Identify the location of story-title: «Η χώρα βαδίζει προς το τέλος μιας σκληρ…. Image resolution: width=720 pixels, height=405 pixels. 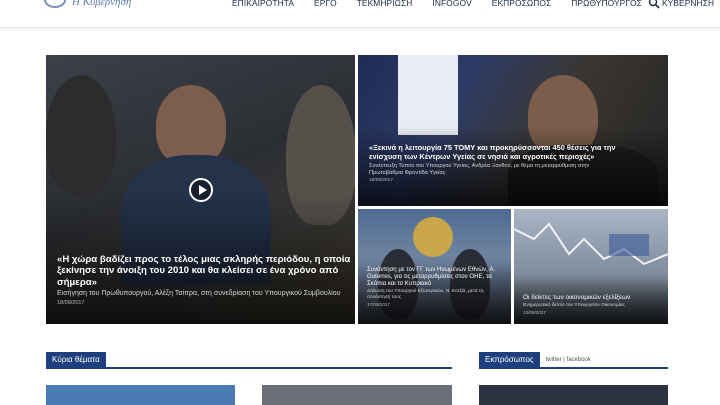
(204, 271).